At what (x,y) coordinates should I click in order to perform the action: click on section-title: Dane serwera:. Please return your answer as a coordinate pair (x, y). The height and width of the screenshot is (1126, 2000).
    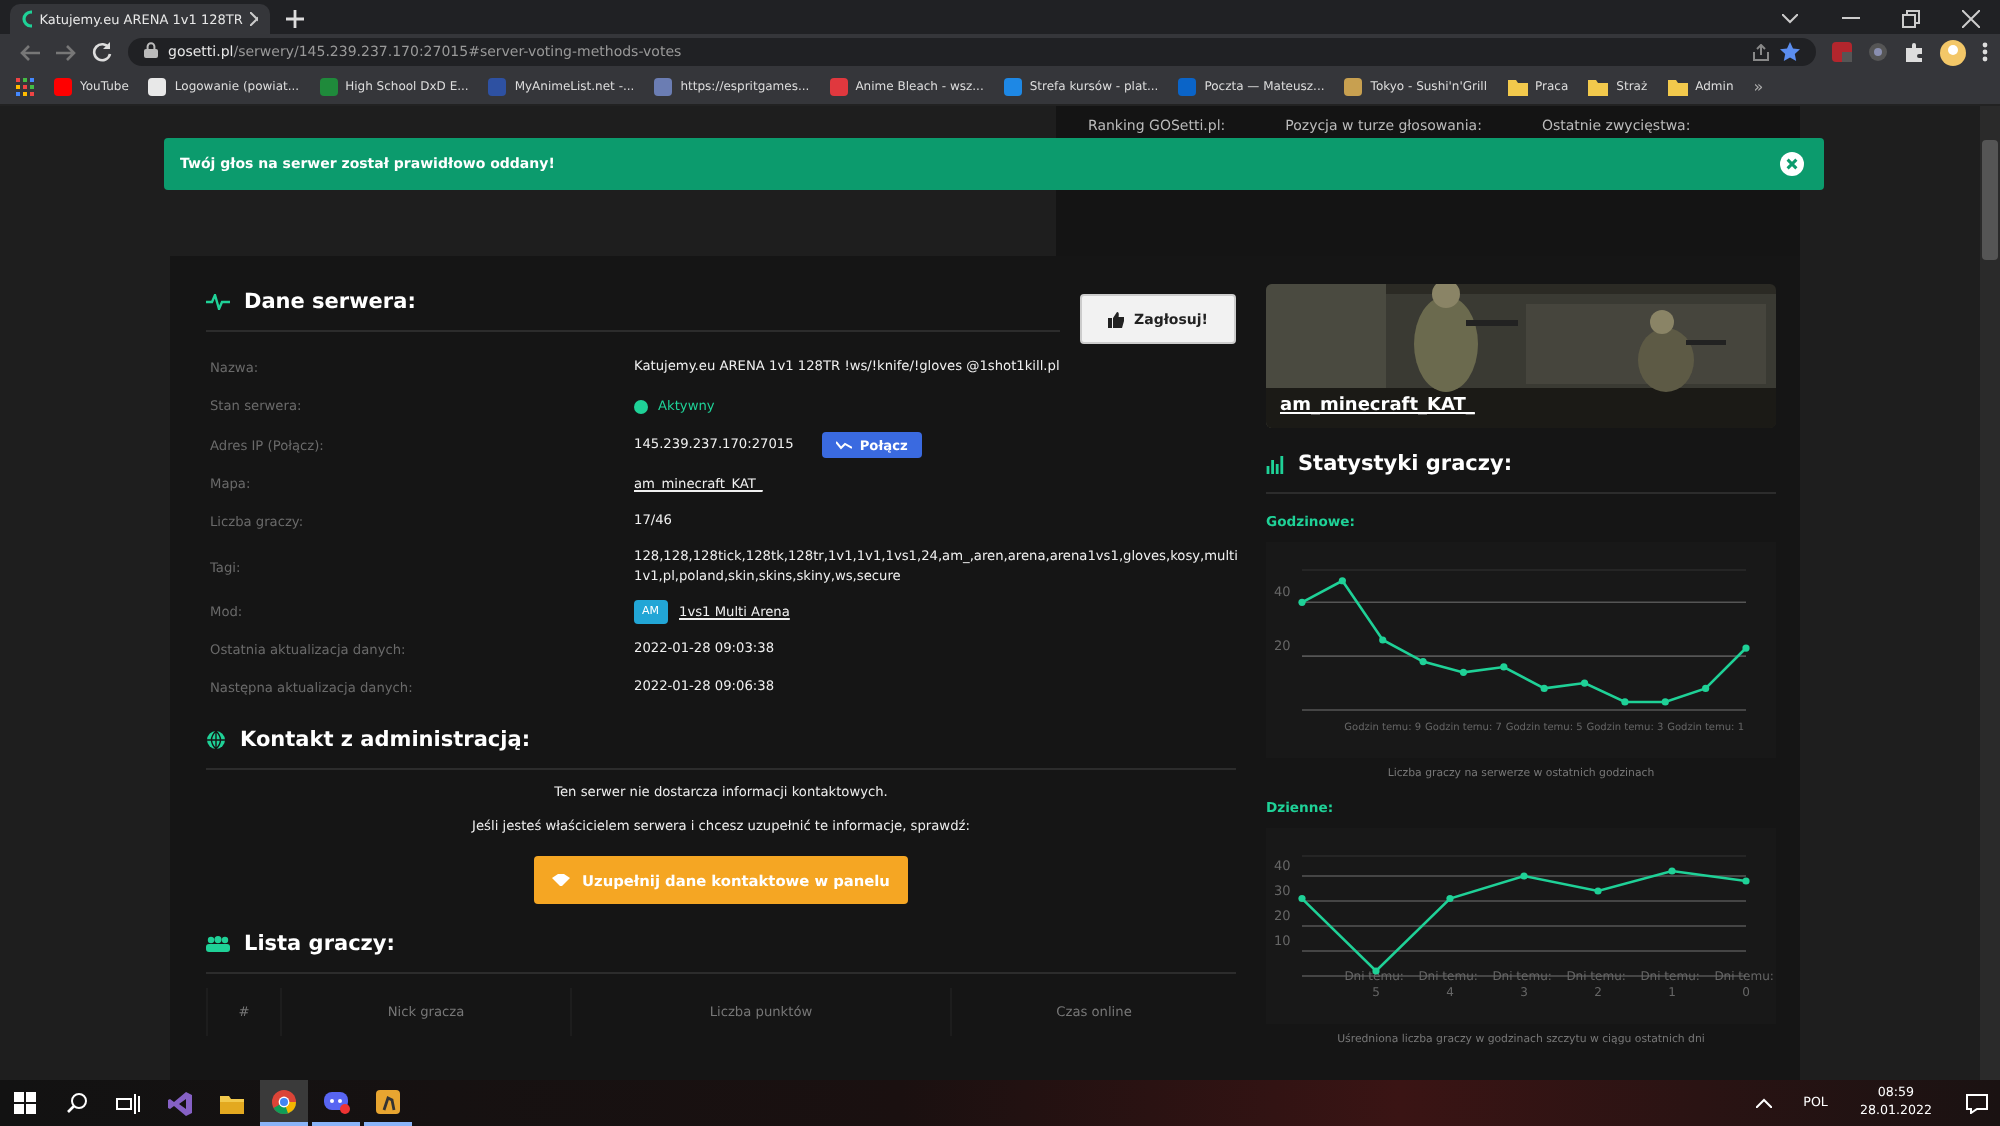
    Looking at the image, I should click on (330, 302).